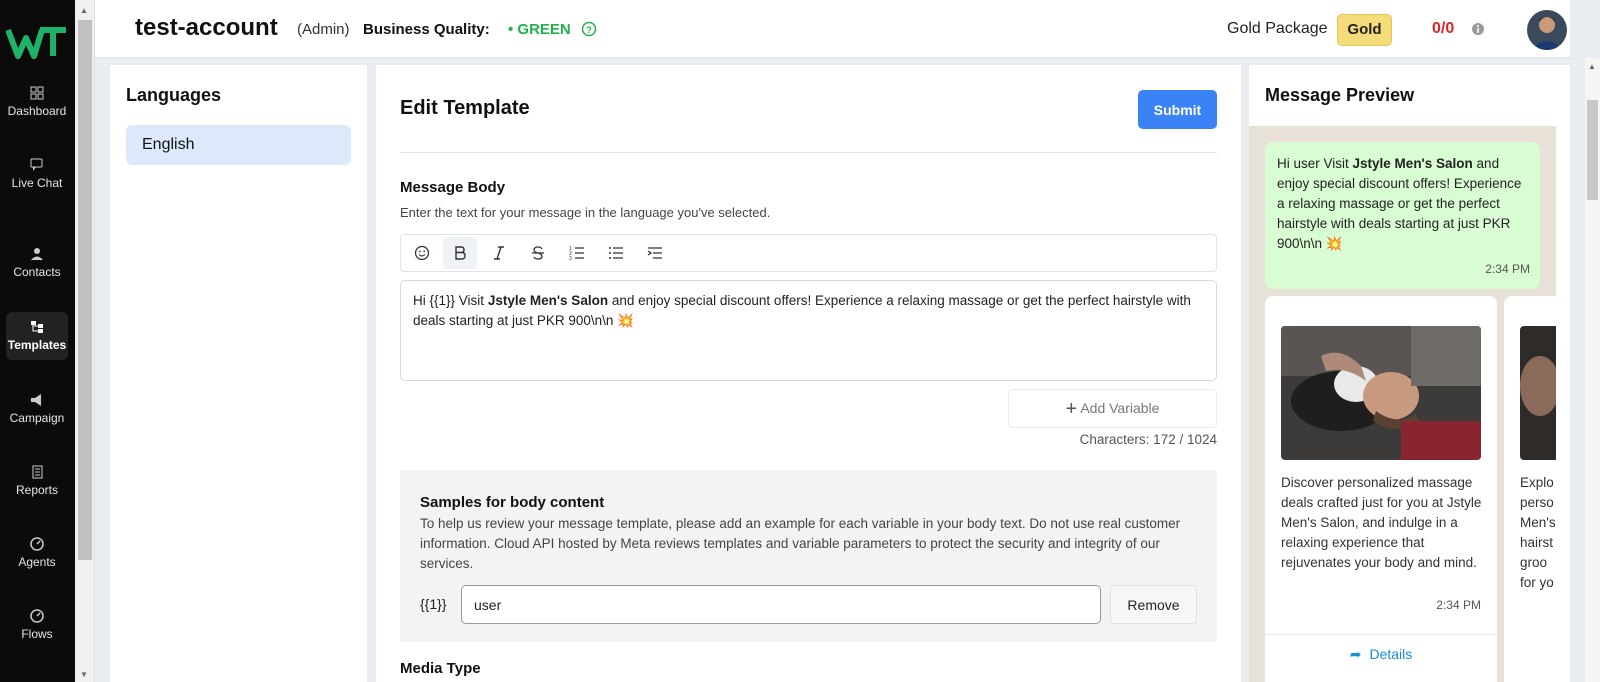 The width and height of the screenshot is (1600, 682). What do you see at coordinates (1507, 269) in the screenshot?
I see `message-time: 2:34 PM` at bounding box center [1507, 269].